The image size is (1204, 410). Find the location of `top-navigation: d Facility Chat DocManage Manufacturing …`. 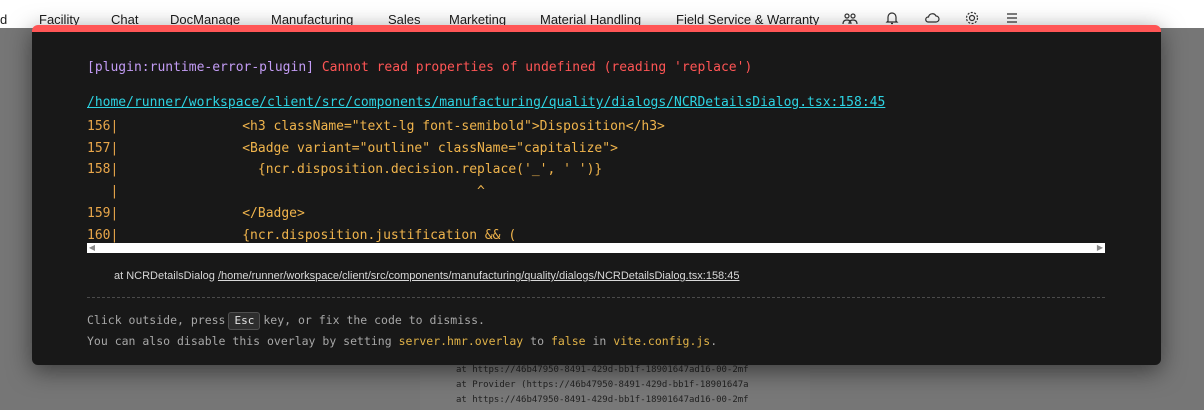

top-navigation: d Facility Chat DocManage Manufacturing … is located at coordinates (602, 14).